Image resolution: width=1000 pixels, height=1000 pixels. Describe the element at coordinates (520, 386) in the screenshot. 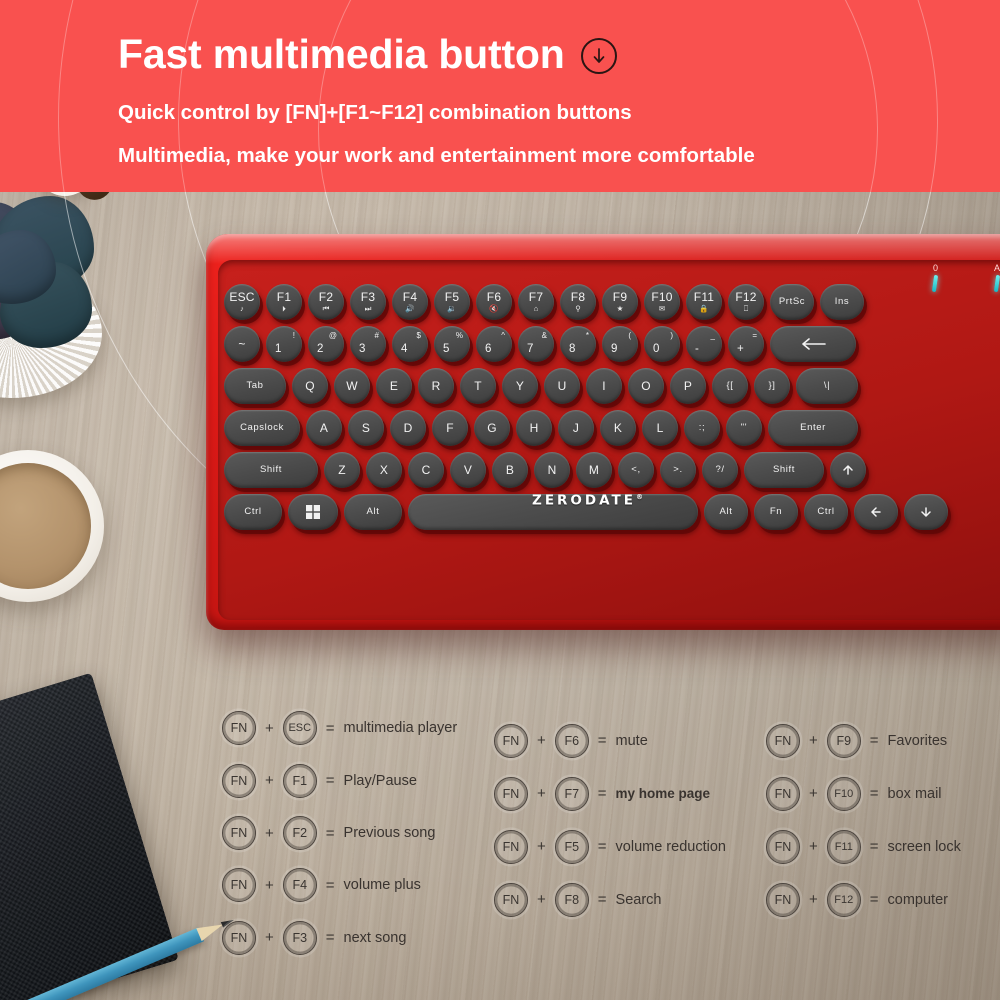

I see `key-y: Y` at that location.